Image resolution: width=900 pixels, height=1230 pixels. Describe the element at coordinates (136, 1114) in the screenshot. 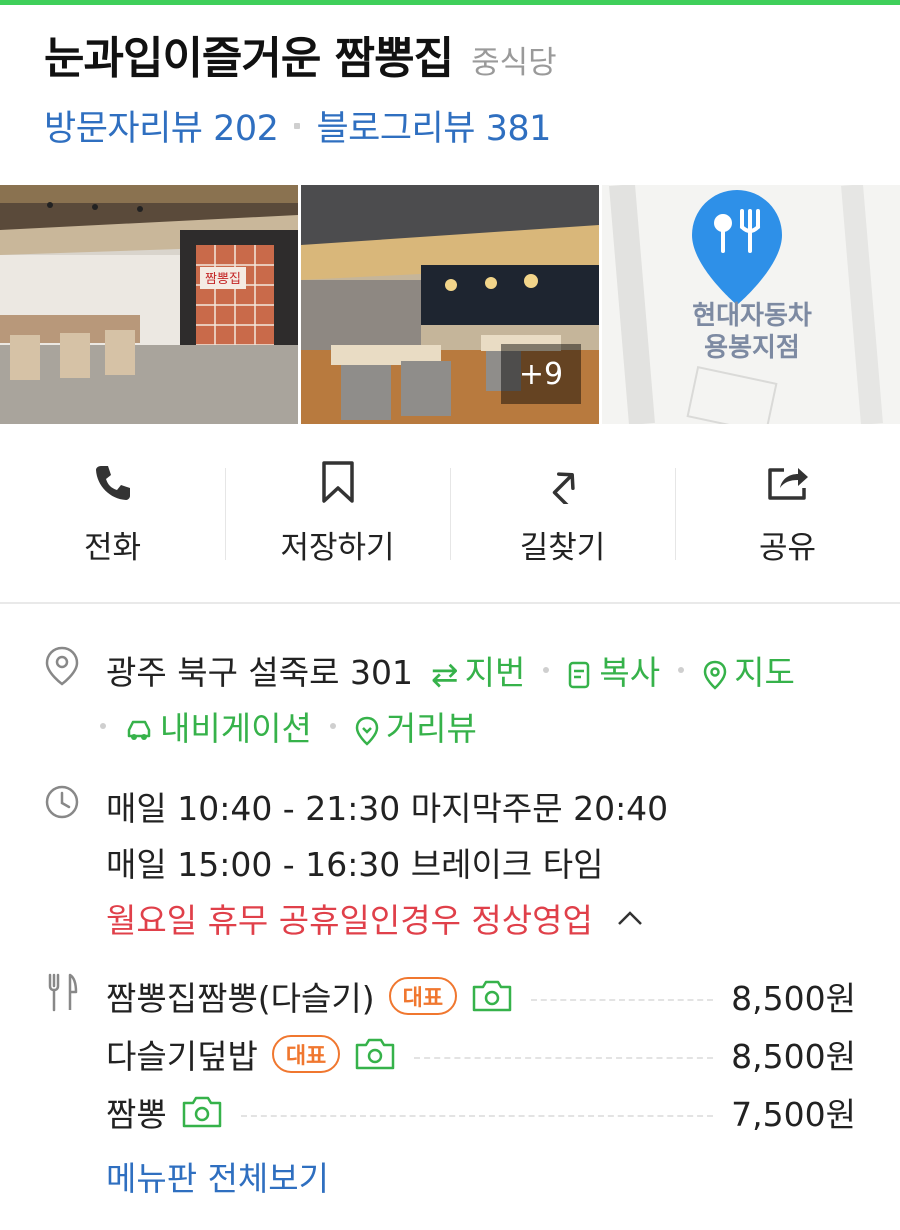

I see `menu-item-name: 짬뽕` at that location.